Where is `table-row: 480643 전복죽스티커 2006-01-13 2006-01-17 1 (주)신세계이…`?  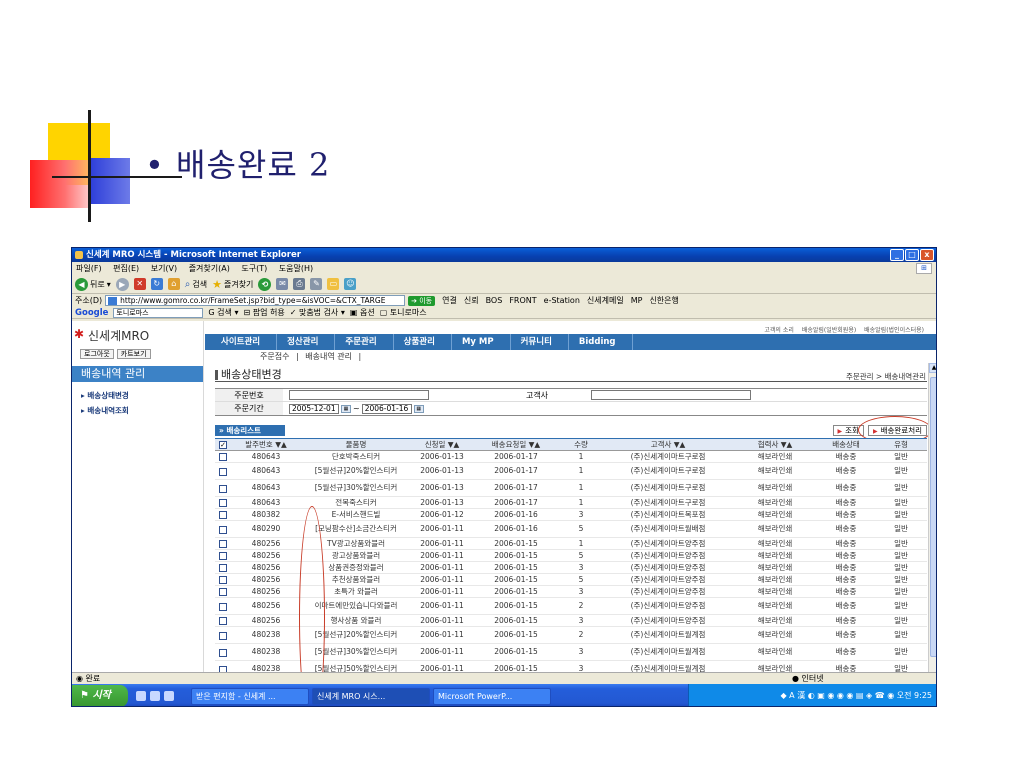
table-row: 480643 전복죽스티커 2006-01-13 2006-01-17 1 (주)신세계이… is located at coordinates (571, 502).